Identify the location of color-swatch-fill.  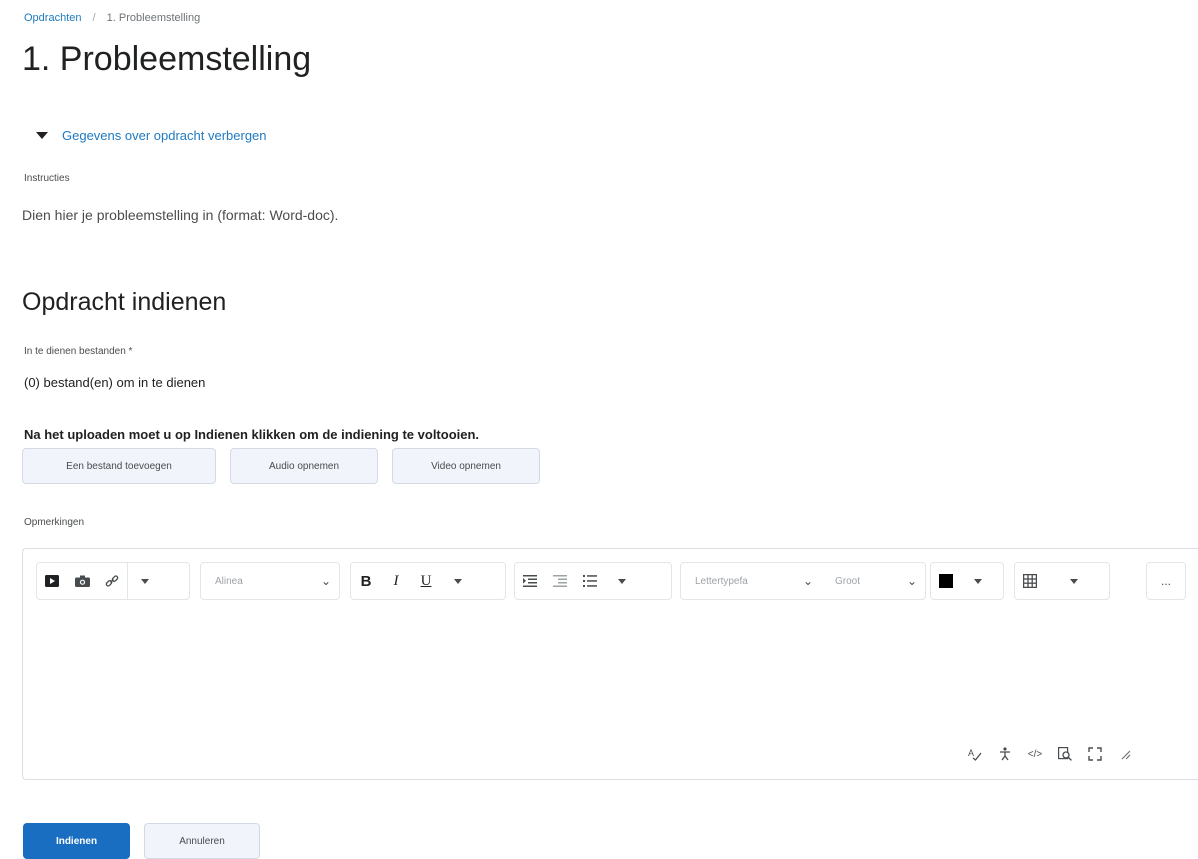
(946, 581).